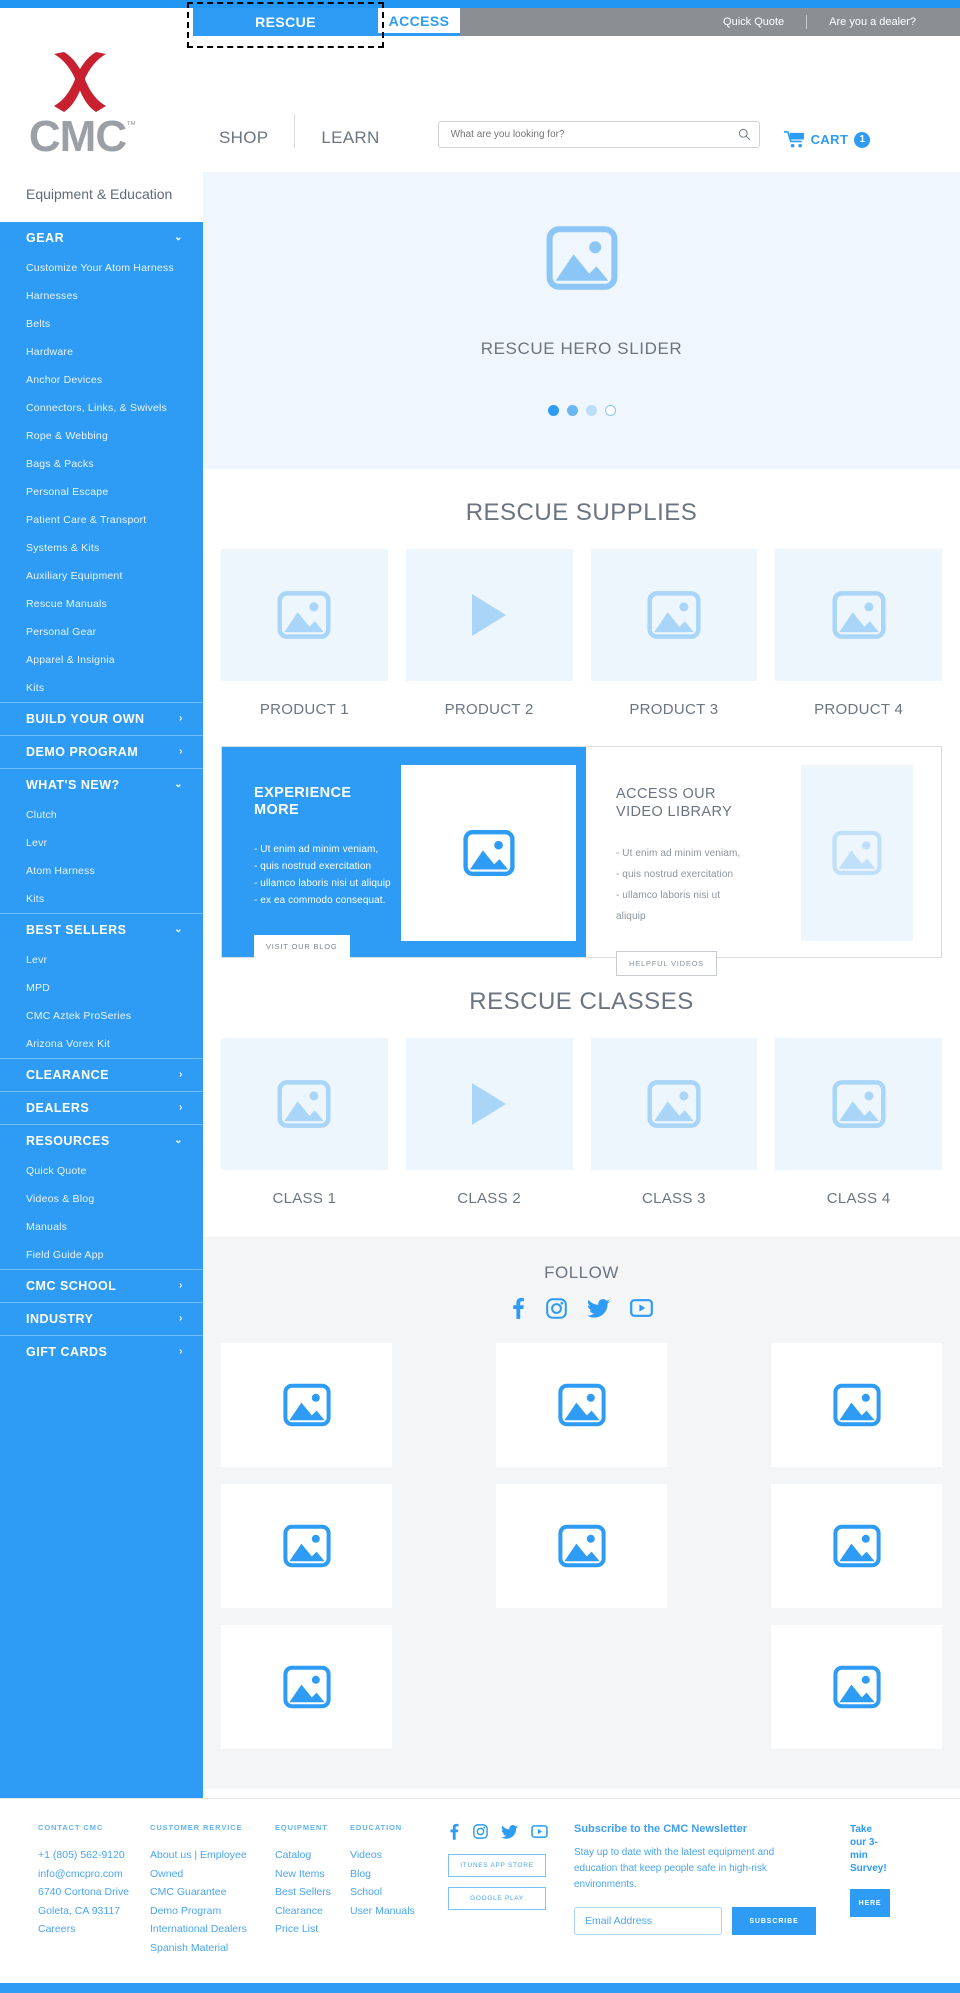 This screenshot has width=960, height=1993. What do you see at coordinates (101, 632) in the screenshot?
I see `sidebar-item-personal-gear: Personal Gear` at bounding box center [101, 632].